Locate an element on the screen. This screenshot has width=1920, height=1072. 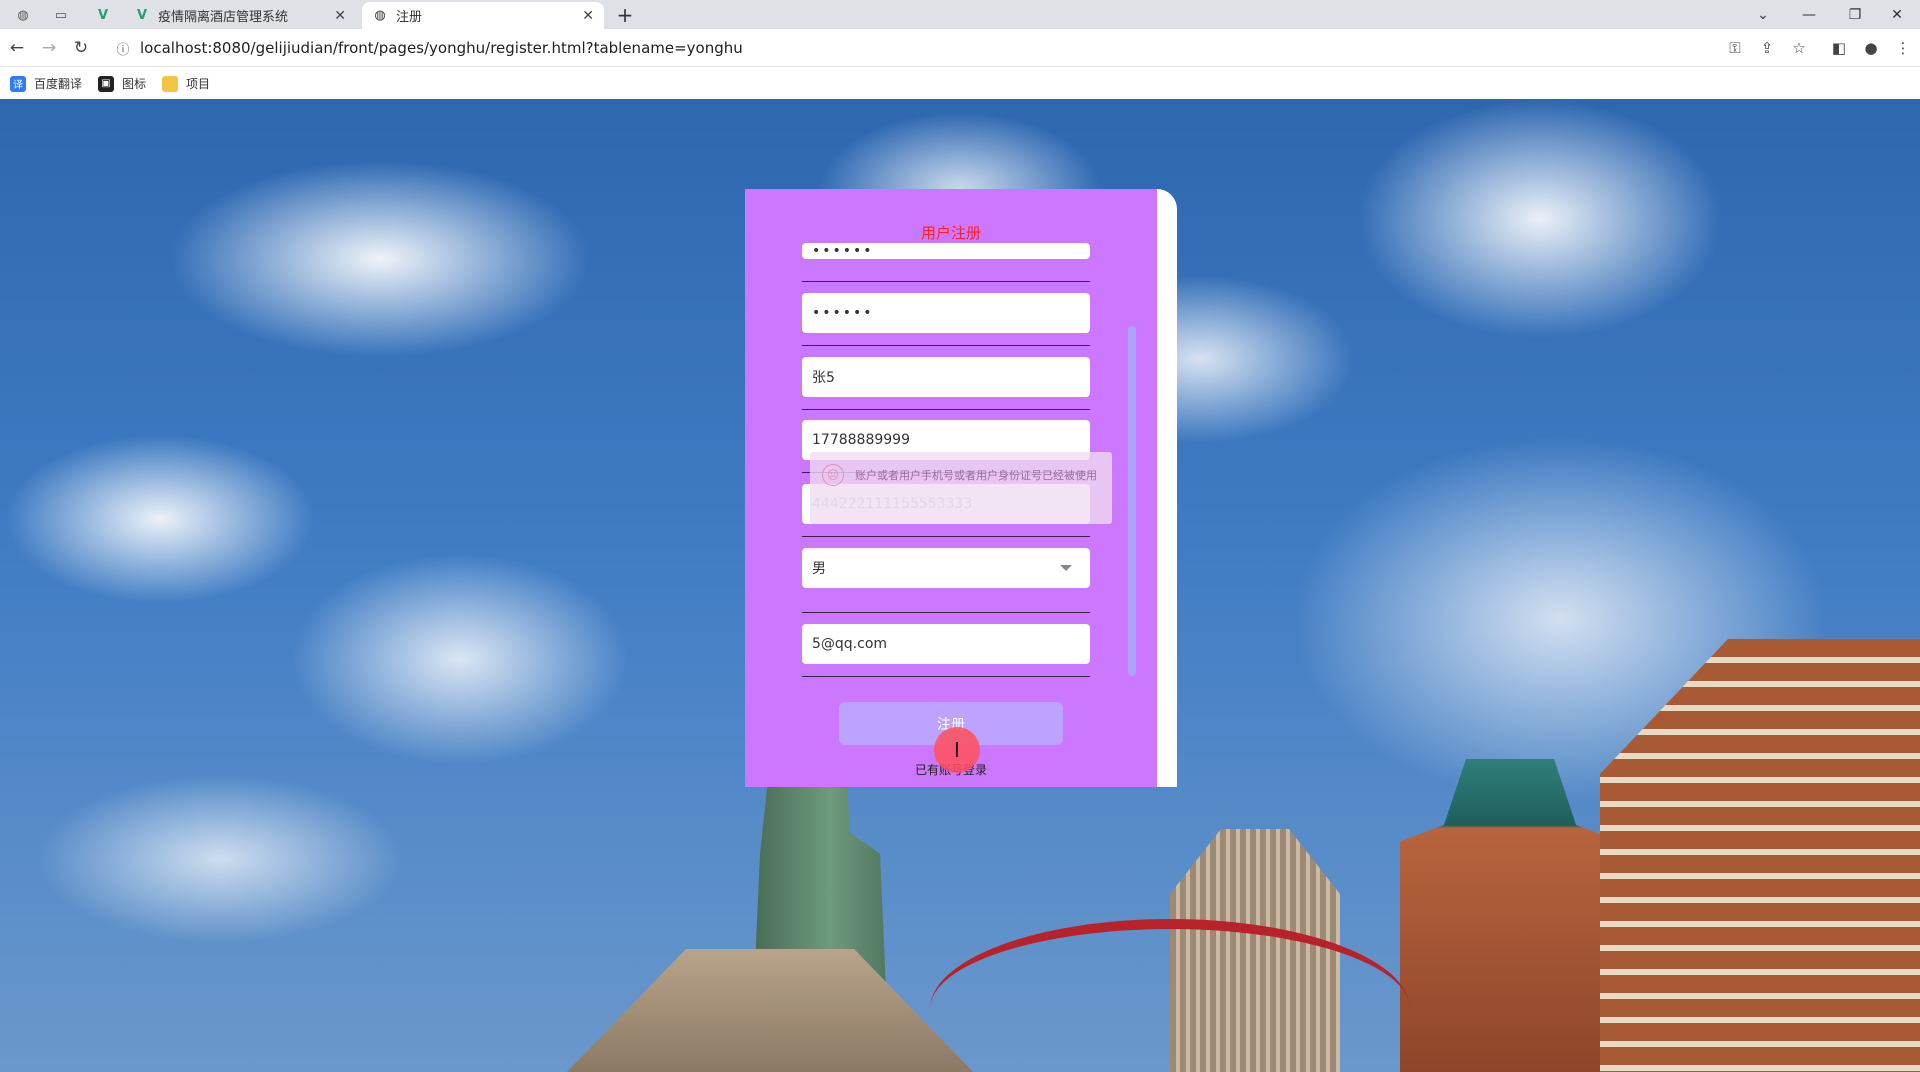
star-icon: ☆ is located at coordinates (1799, 48).